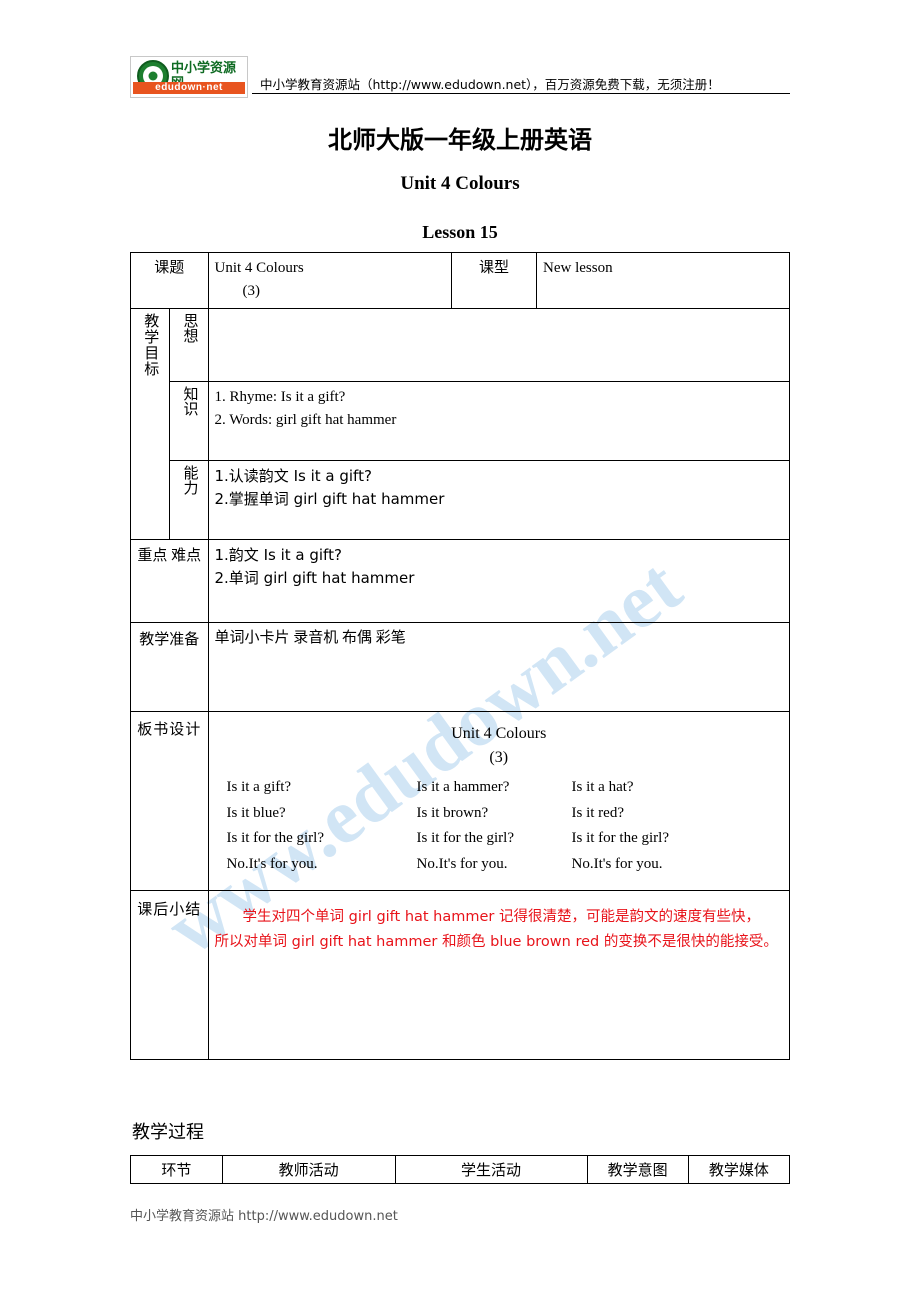 Image resolution: width=920 pixels, height=1302 pixels. What do you see at coordinates (189, 400) in the screenshot?
I see `goal-knowledge-label-text: 知识` at bounding box center [189, 400].